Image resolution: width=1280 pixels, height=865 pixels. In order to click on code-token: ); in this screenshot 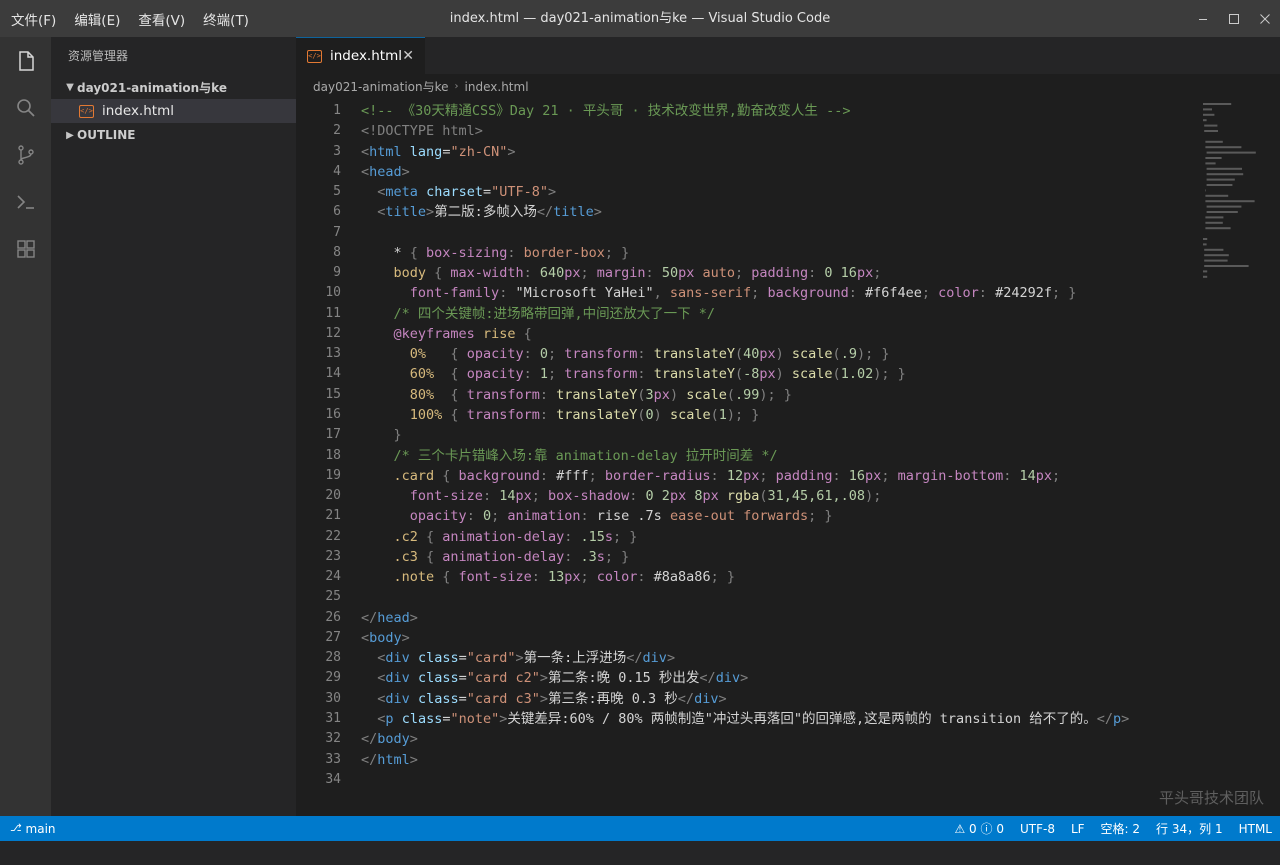, I will do `click(873, 496)`.